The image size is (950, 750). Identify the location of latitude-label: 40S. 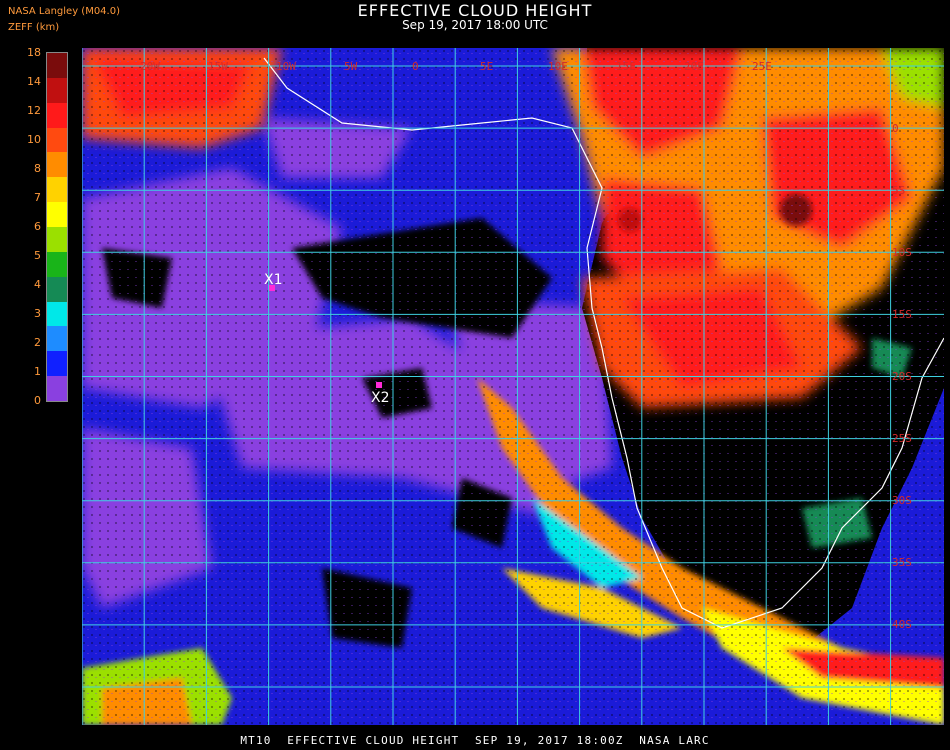
(902, 624).